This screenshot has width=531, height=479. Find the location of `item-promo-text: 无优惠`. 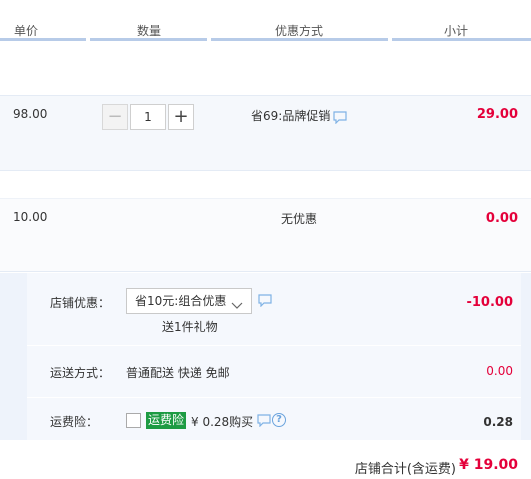

item-promo-text: 无优惠 is located at coordinates (299, 219).